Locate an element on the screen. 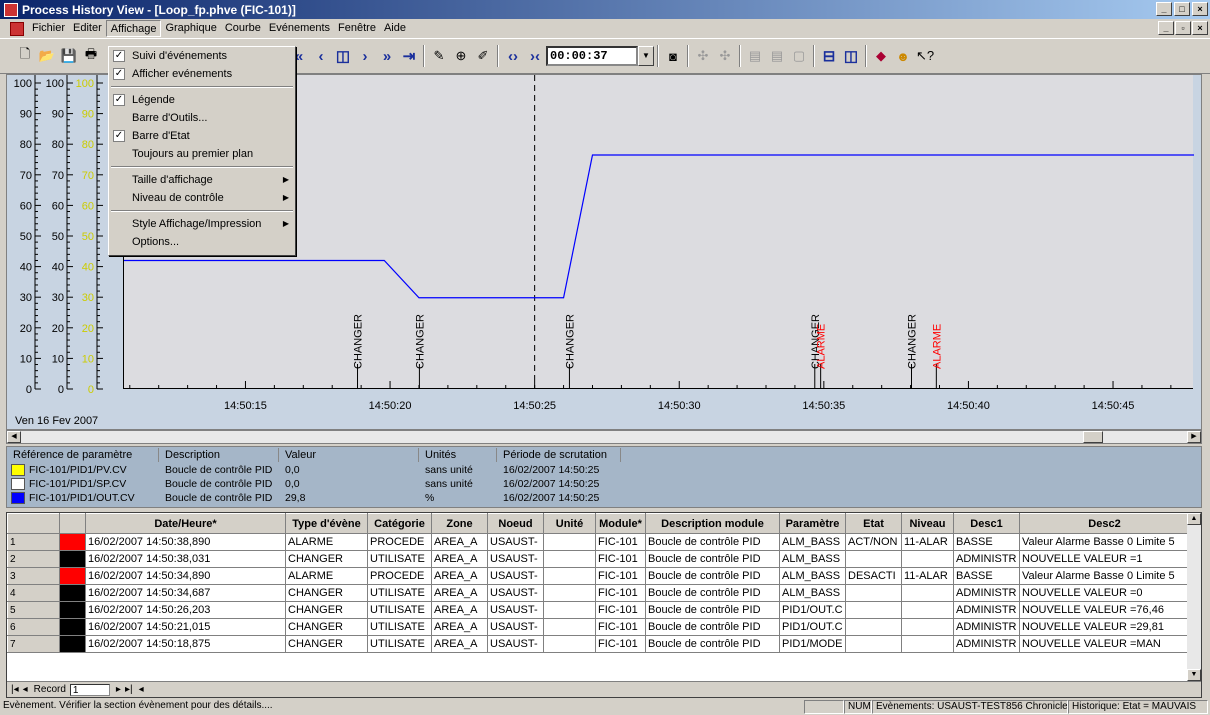 The height and width of the screenshot is (715, 1210). scroll-left-icon: ◀ is located at coordinates (14, 437).